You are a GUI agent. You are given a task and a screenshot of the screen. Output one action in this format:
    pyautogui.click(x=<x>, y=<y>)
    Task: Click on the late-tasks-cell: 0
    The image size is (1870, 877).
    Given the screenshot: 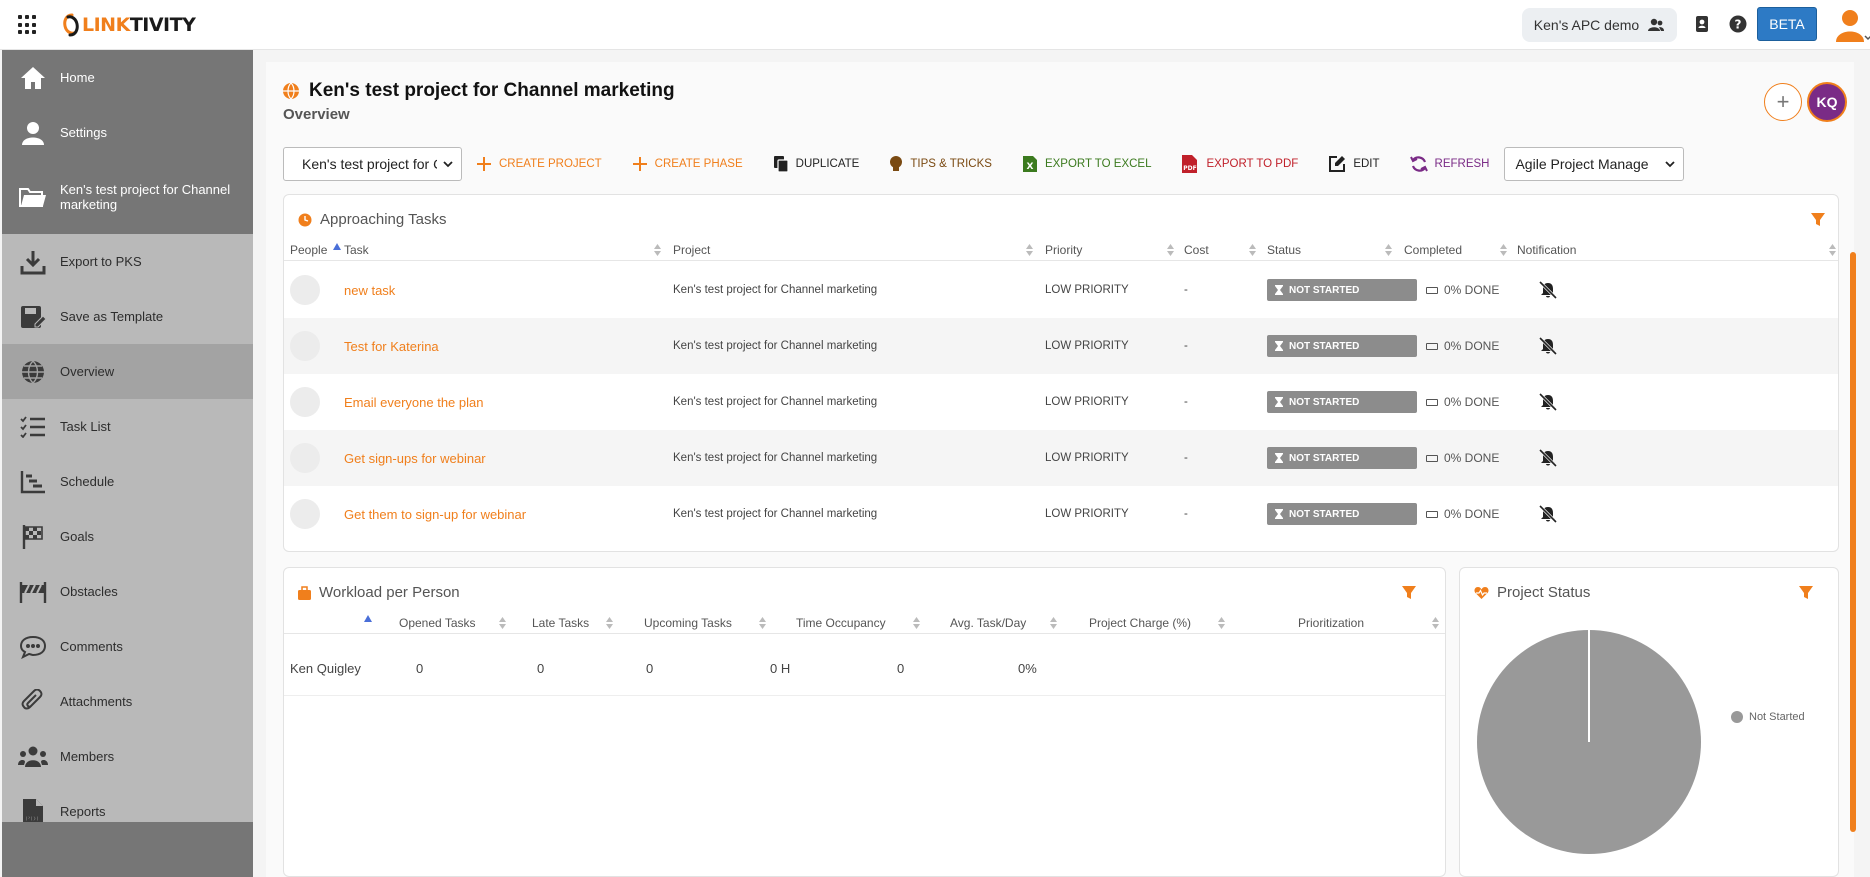 What is the action you would take?
    pyautogui.click(x=541, y=668)
    